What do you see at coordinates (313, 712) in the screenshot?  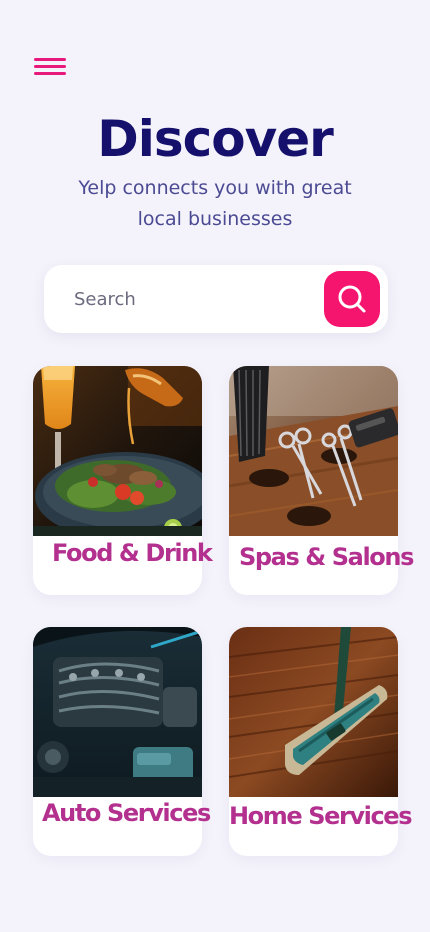 I see `home-services-image` at bounding box center [313, 712].